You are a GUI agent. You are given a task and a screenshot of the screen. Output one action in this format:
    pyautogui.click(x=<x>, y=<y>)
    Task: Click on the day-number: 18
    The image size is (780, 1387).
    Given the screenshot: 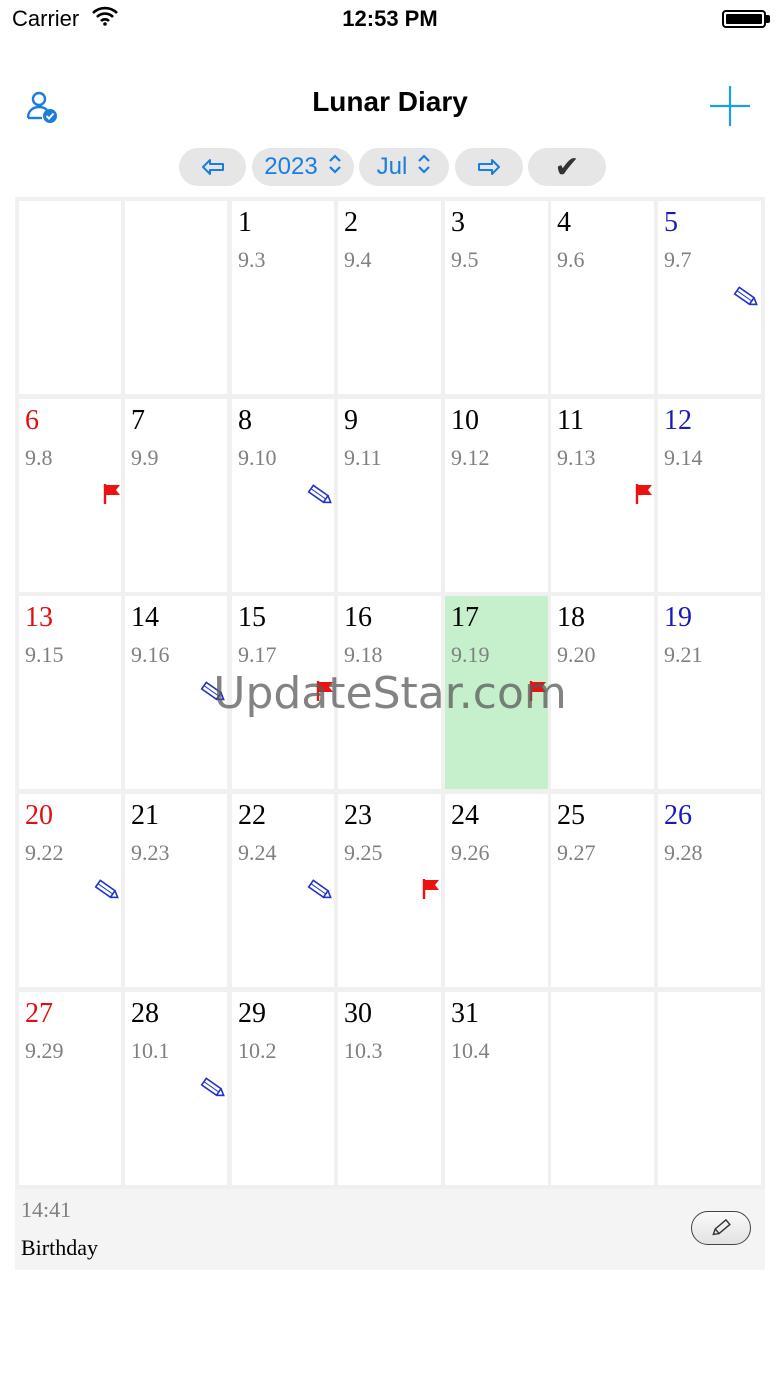 What is the action you would take?
    pyautogui.click(x=571, y=617)
    